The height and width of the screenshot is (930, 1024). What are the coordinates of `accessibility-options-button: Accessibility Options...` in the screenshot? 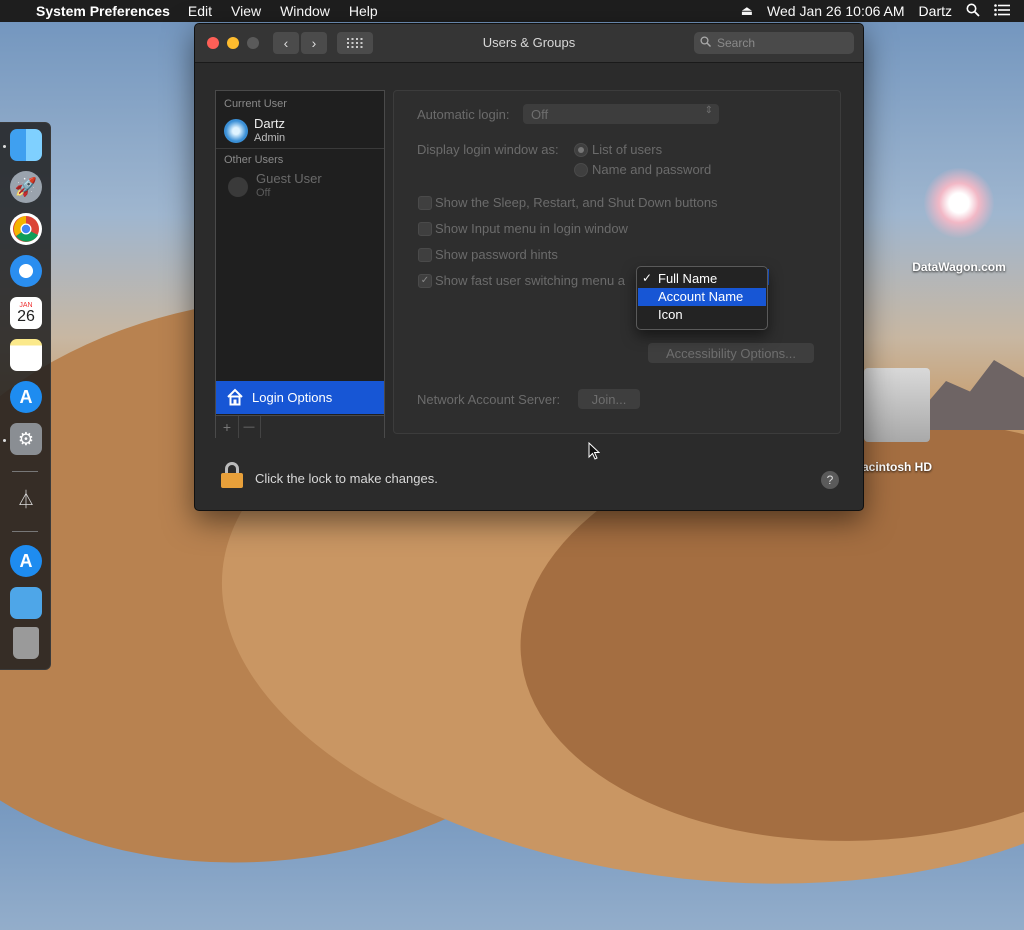 It's located at (731, 353).